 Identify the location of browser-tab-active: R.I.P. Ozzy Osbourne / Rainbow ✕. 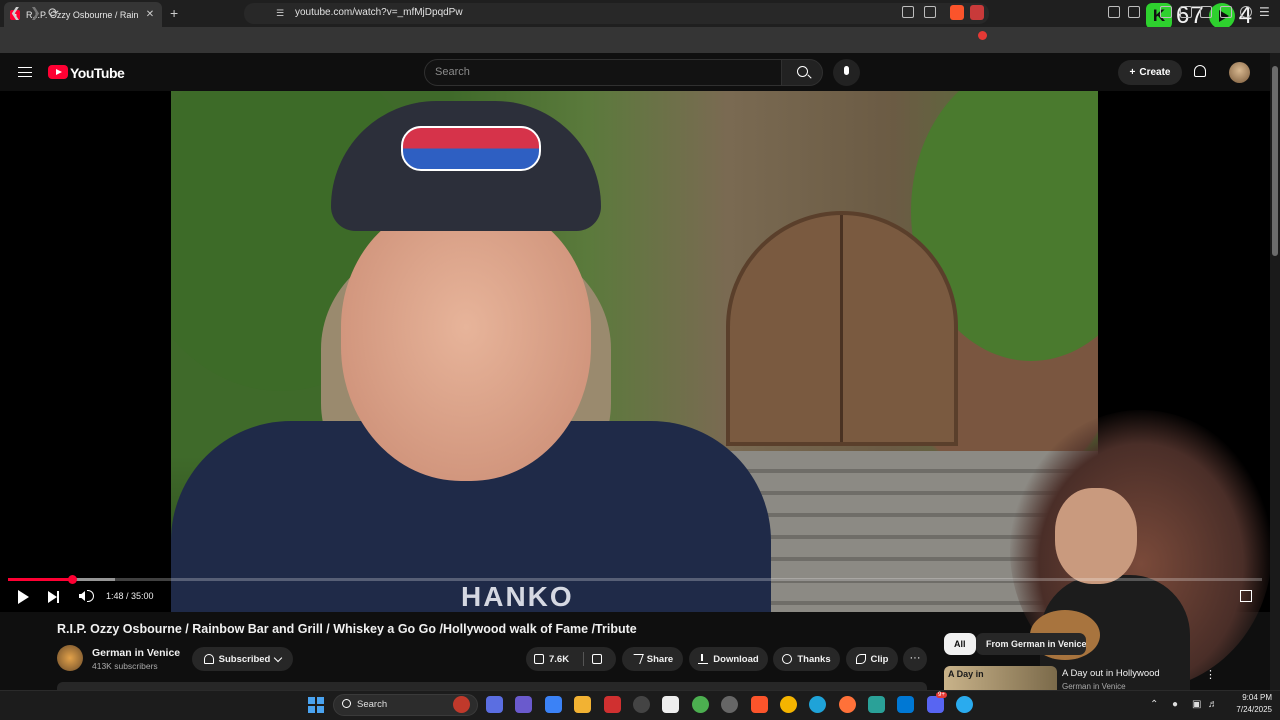
(83, 14).